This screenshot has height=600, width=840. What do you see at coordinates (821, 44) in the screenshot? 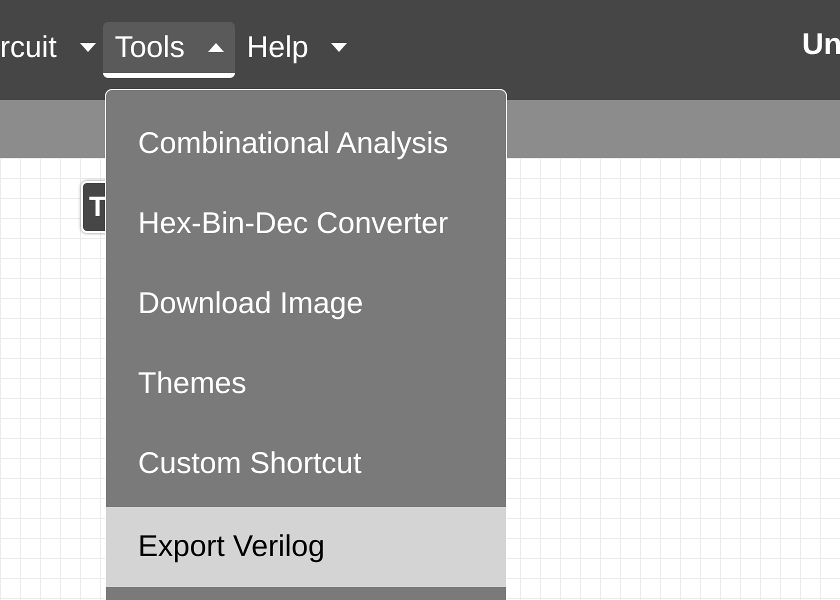
I see `project-title: Un` at bounding box center [821, 44].